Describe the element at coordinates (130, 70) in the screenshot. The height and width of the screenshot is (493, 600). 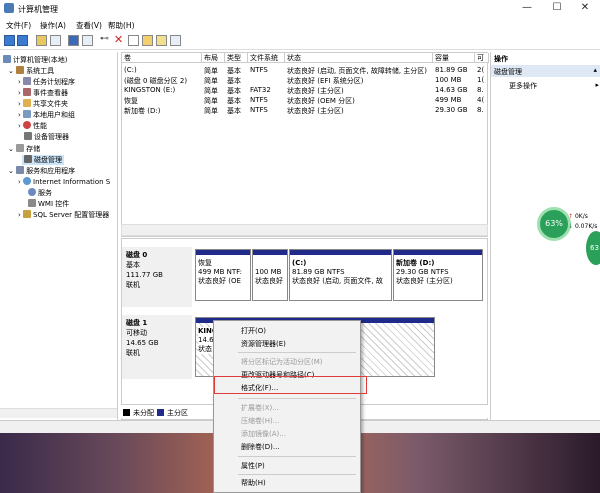
I see `volume-name: (C:)` at that location.